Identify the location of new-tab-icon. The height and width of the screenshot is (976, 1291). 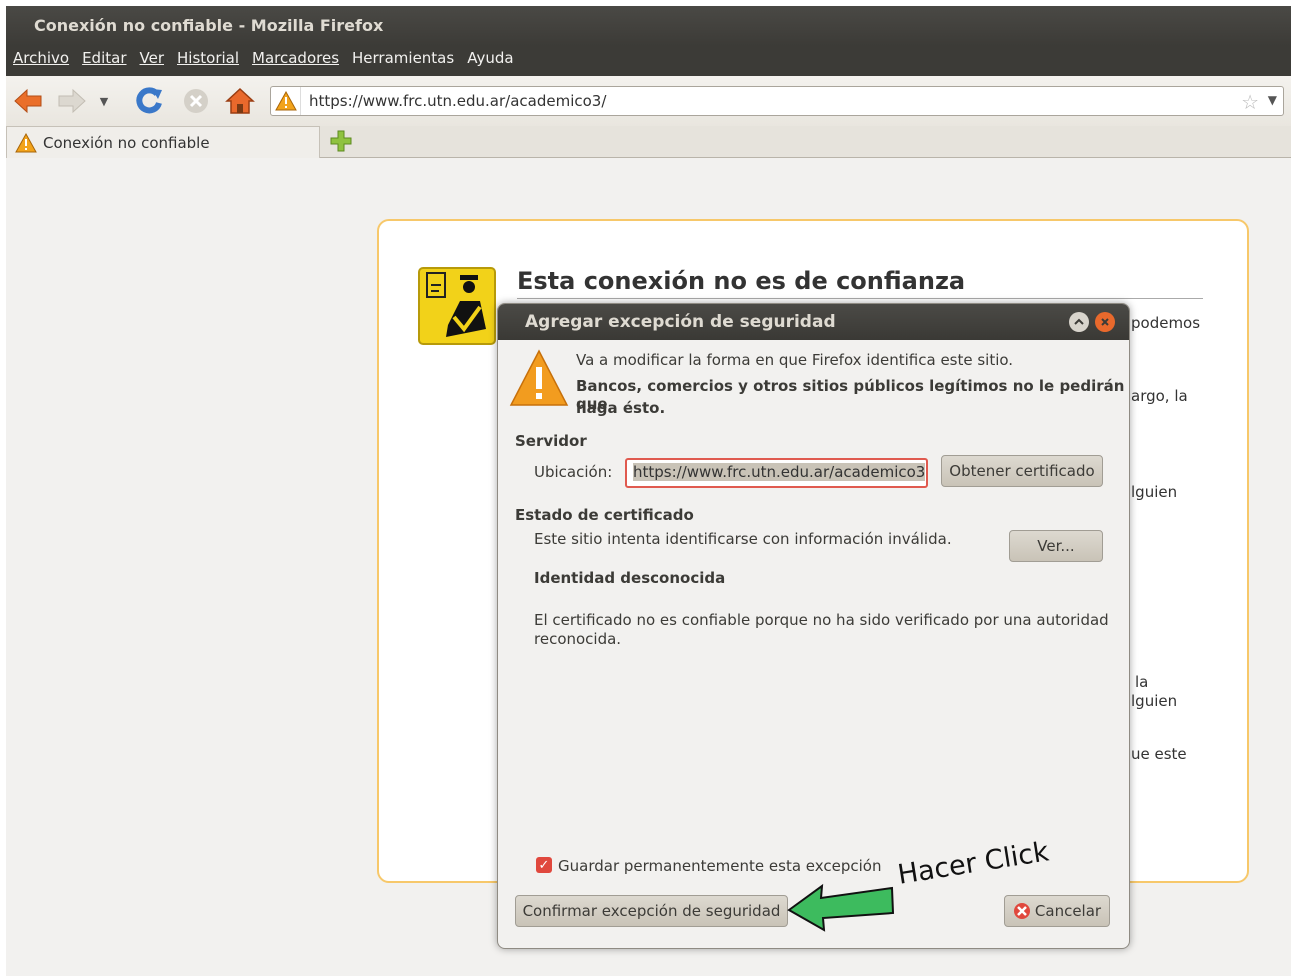
(341, 141).